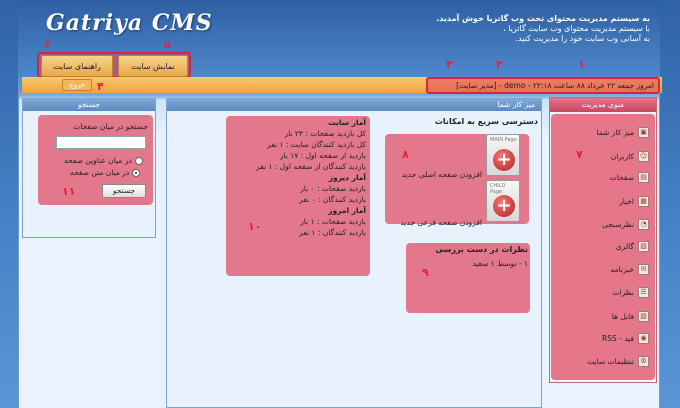  I want to click on search-label: جستجو در میان صفحات, so click(110, 126).